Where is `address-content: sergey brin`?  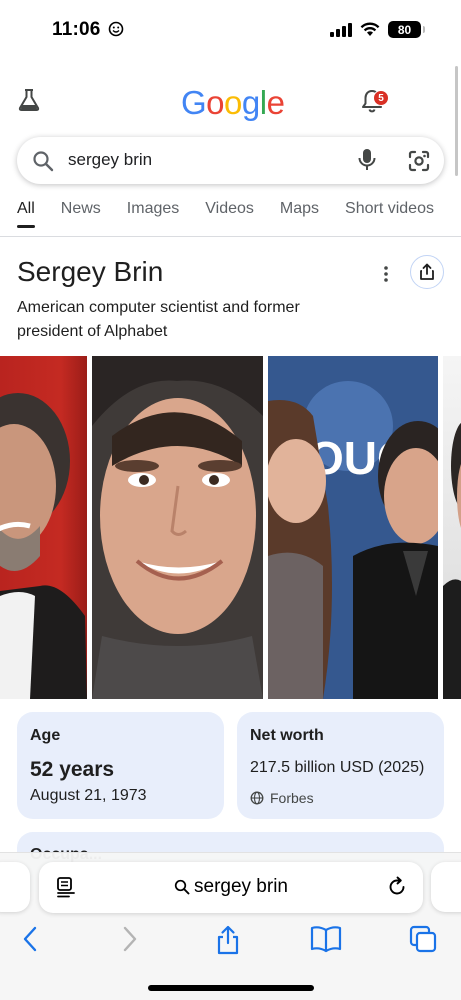
address-content: sergey brin is located at coordinates (231, 887).